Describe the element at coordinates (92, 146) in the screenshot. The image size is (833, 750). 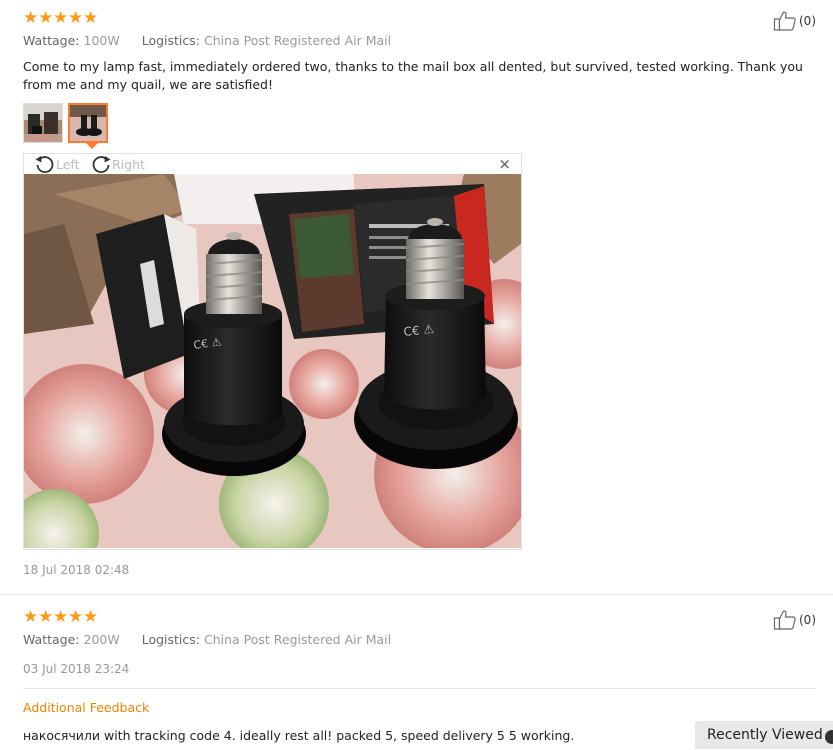
I see `active-thumbnail-pointer` at that location.